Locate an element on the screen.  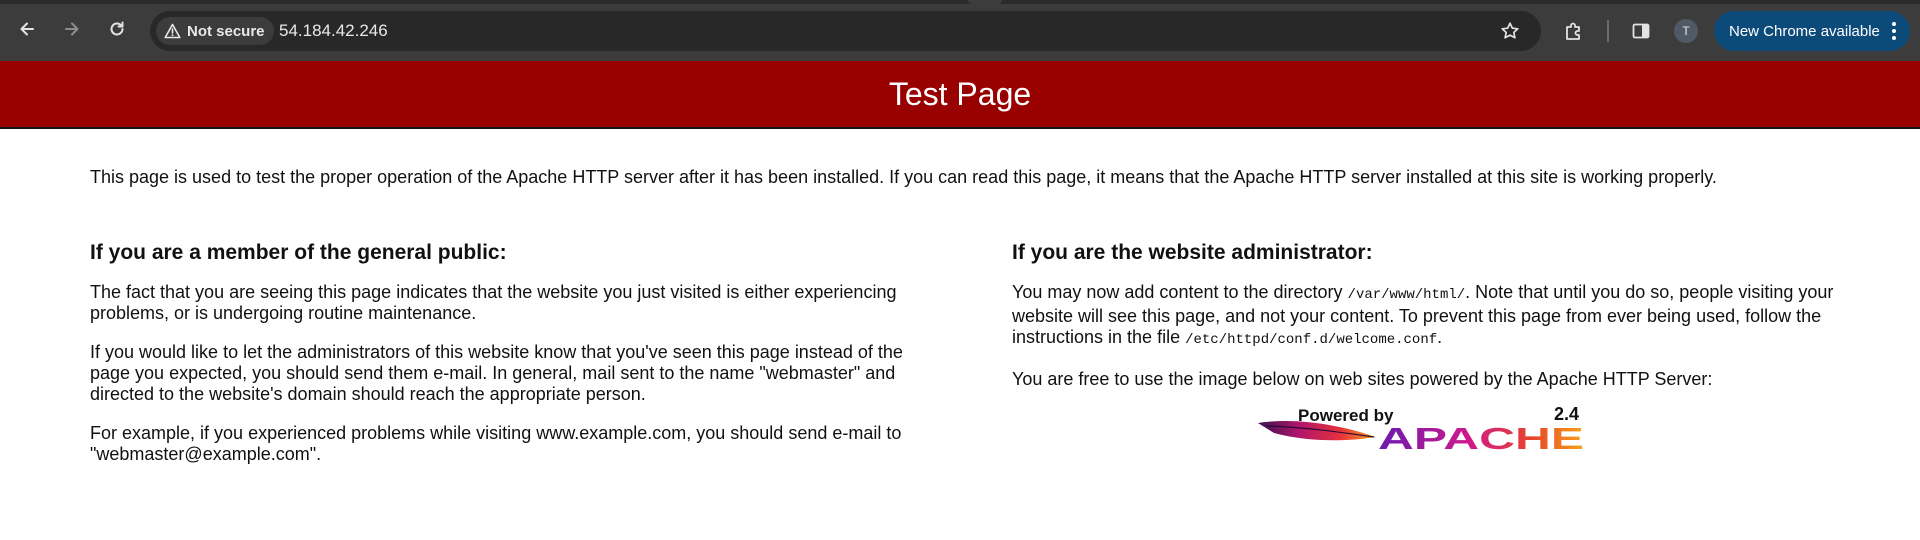
back-button is located at coordinates (27, 29).